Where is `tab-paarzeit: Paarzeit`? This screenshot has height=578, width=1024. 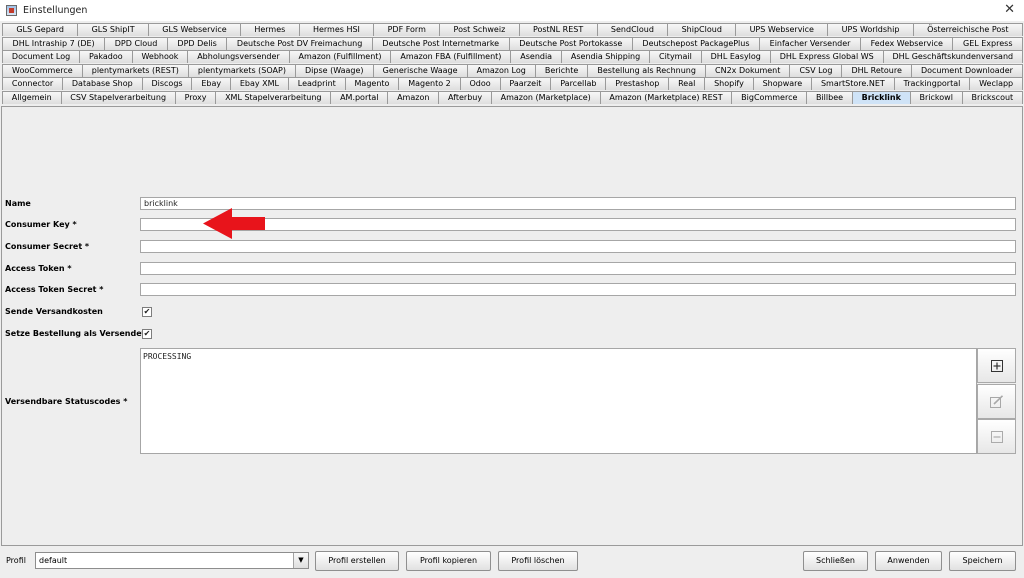 tab-paarzeit: Paarzeit is located at coordinates (525, 83).